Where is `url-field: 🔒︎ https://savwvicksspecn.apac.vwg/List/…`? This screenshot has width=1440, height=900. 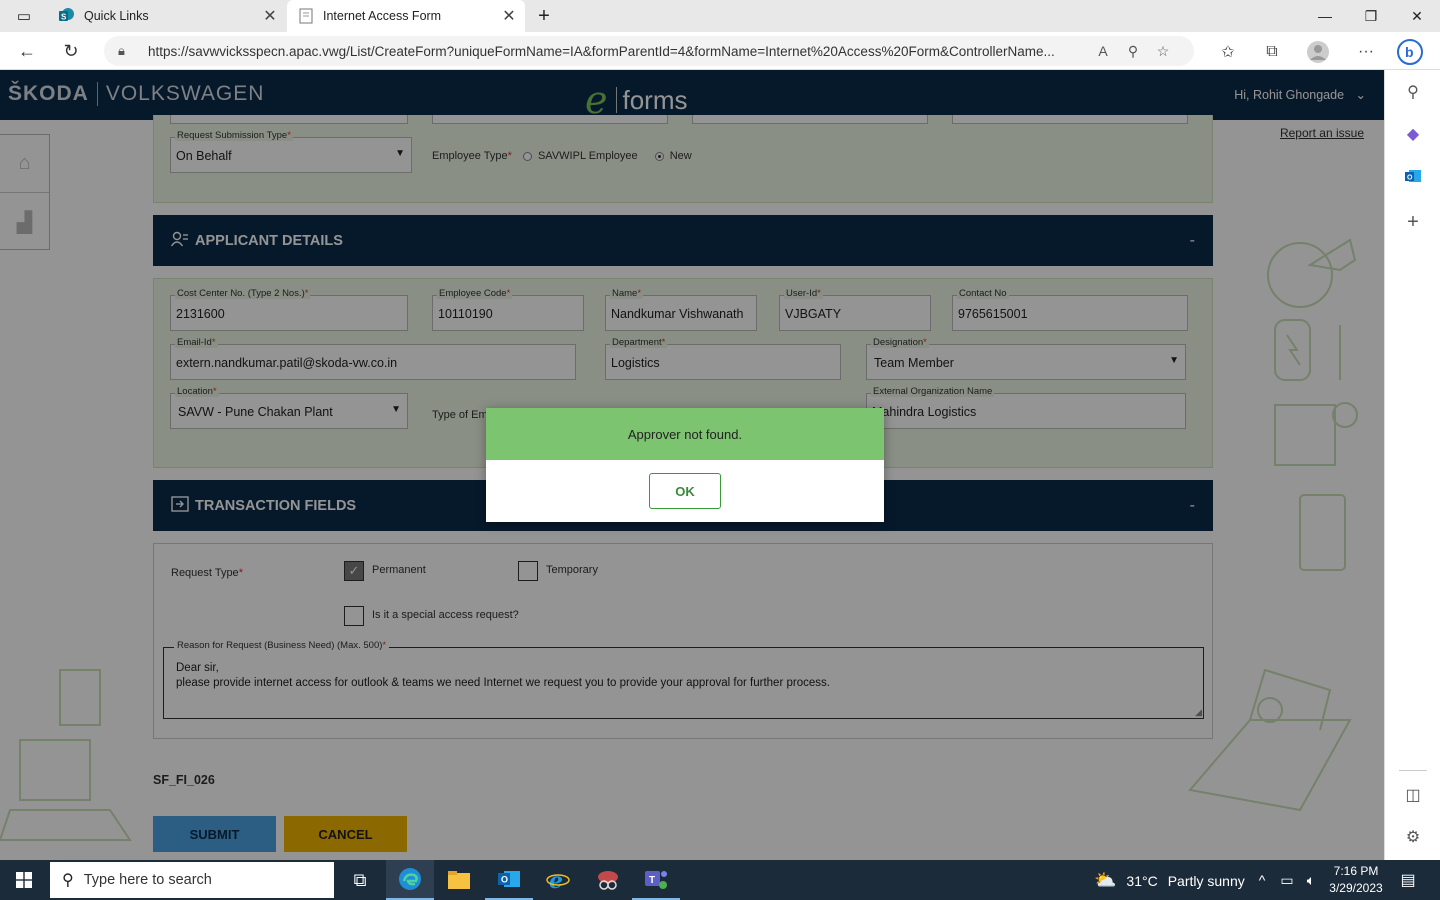 url-field: 🔒︎ https://savwvicksspecn.apac.vwg/List/… is located at coordinates (649, 51).